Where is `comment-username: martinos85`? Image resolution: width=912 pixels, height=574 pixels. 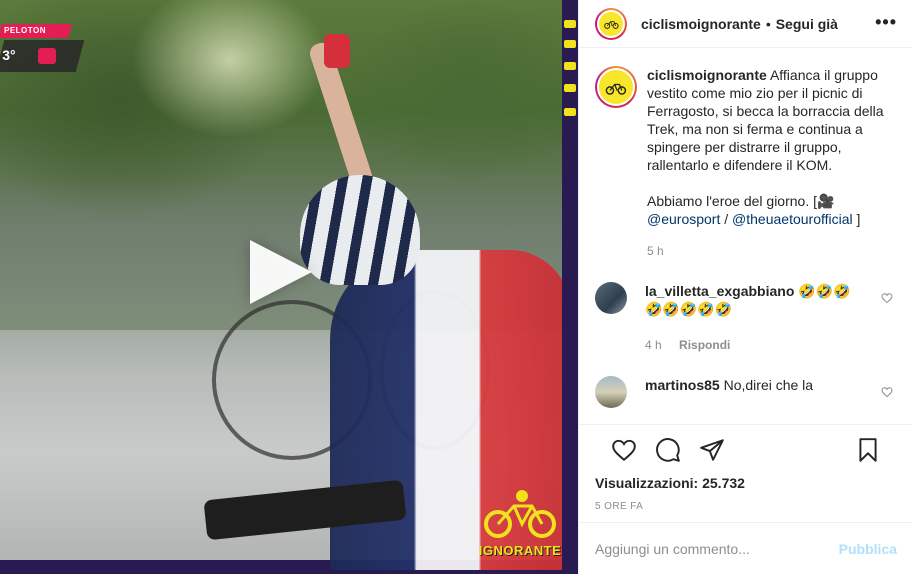 comment-username: martinos85 is located at coordinates (682, 385).